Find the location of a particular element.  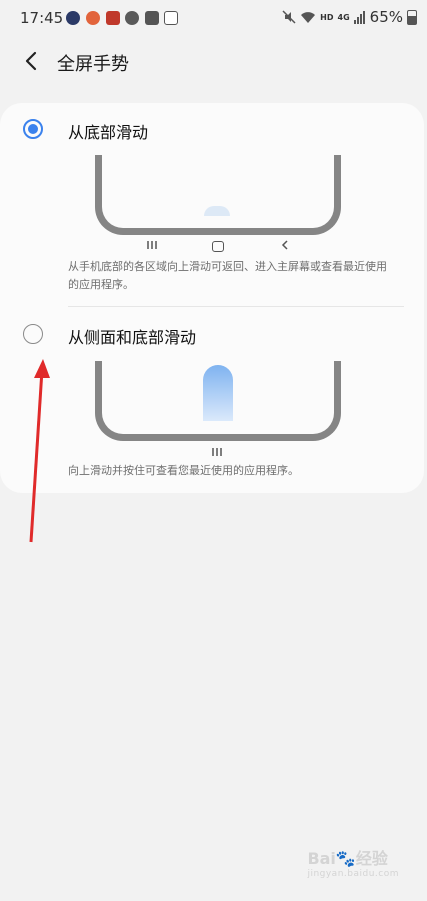

annotation-arrow is located at coordinates (39, 451).